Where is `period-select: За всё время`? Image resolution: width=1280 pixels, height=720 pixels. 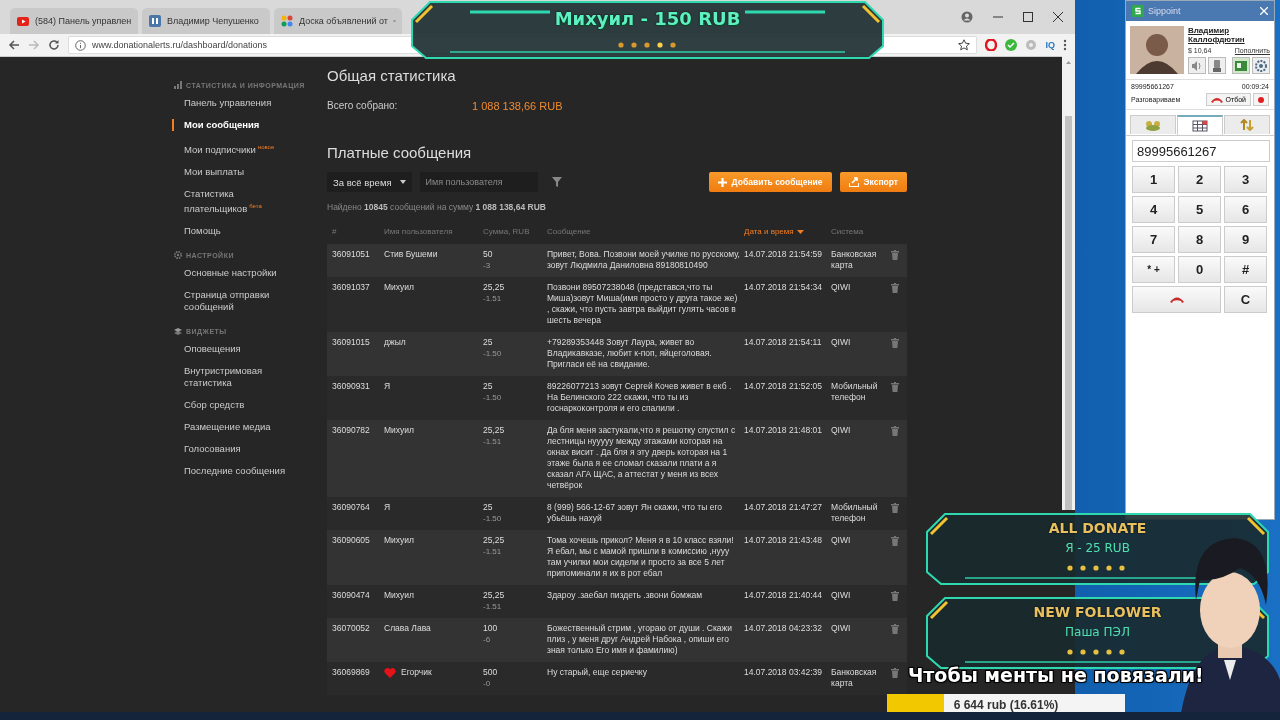 period-select: За всё время is located at coordinates (369, 182).